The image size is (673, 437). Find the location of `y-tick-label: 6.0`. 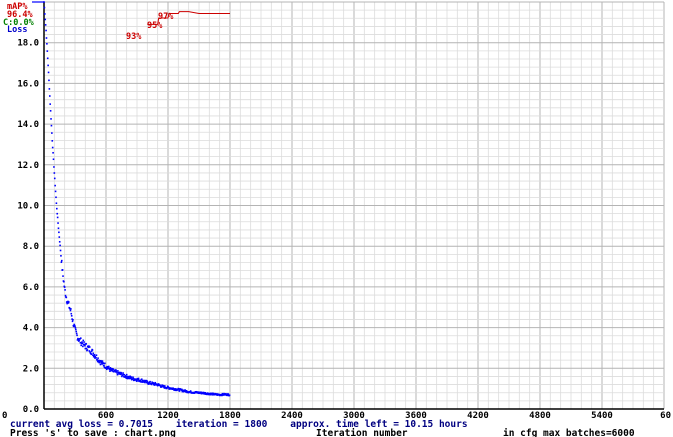

y-tick-label: 6.0 is located at coordinates (31, 288).